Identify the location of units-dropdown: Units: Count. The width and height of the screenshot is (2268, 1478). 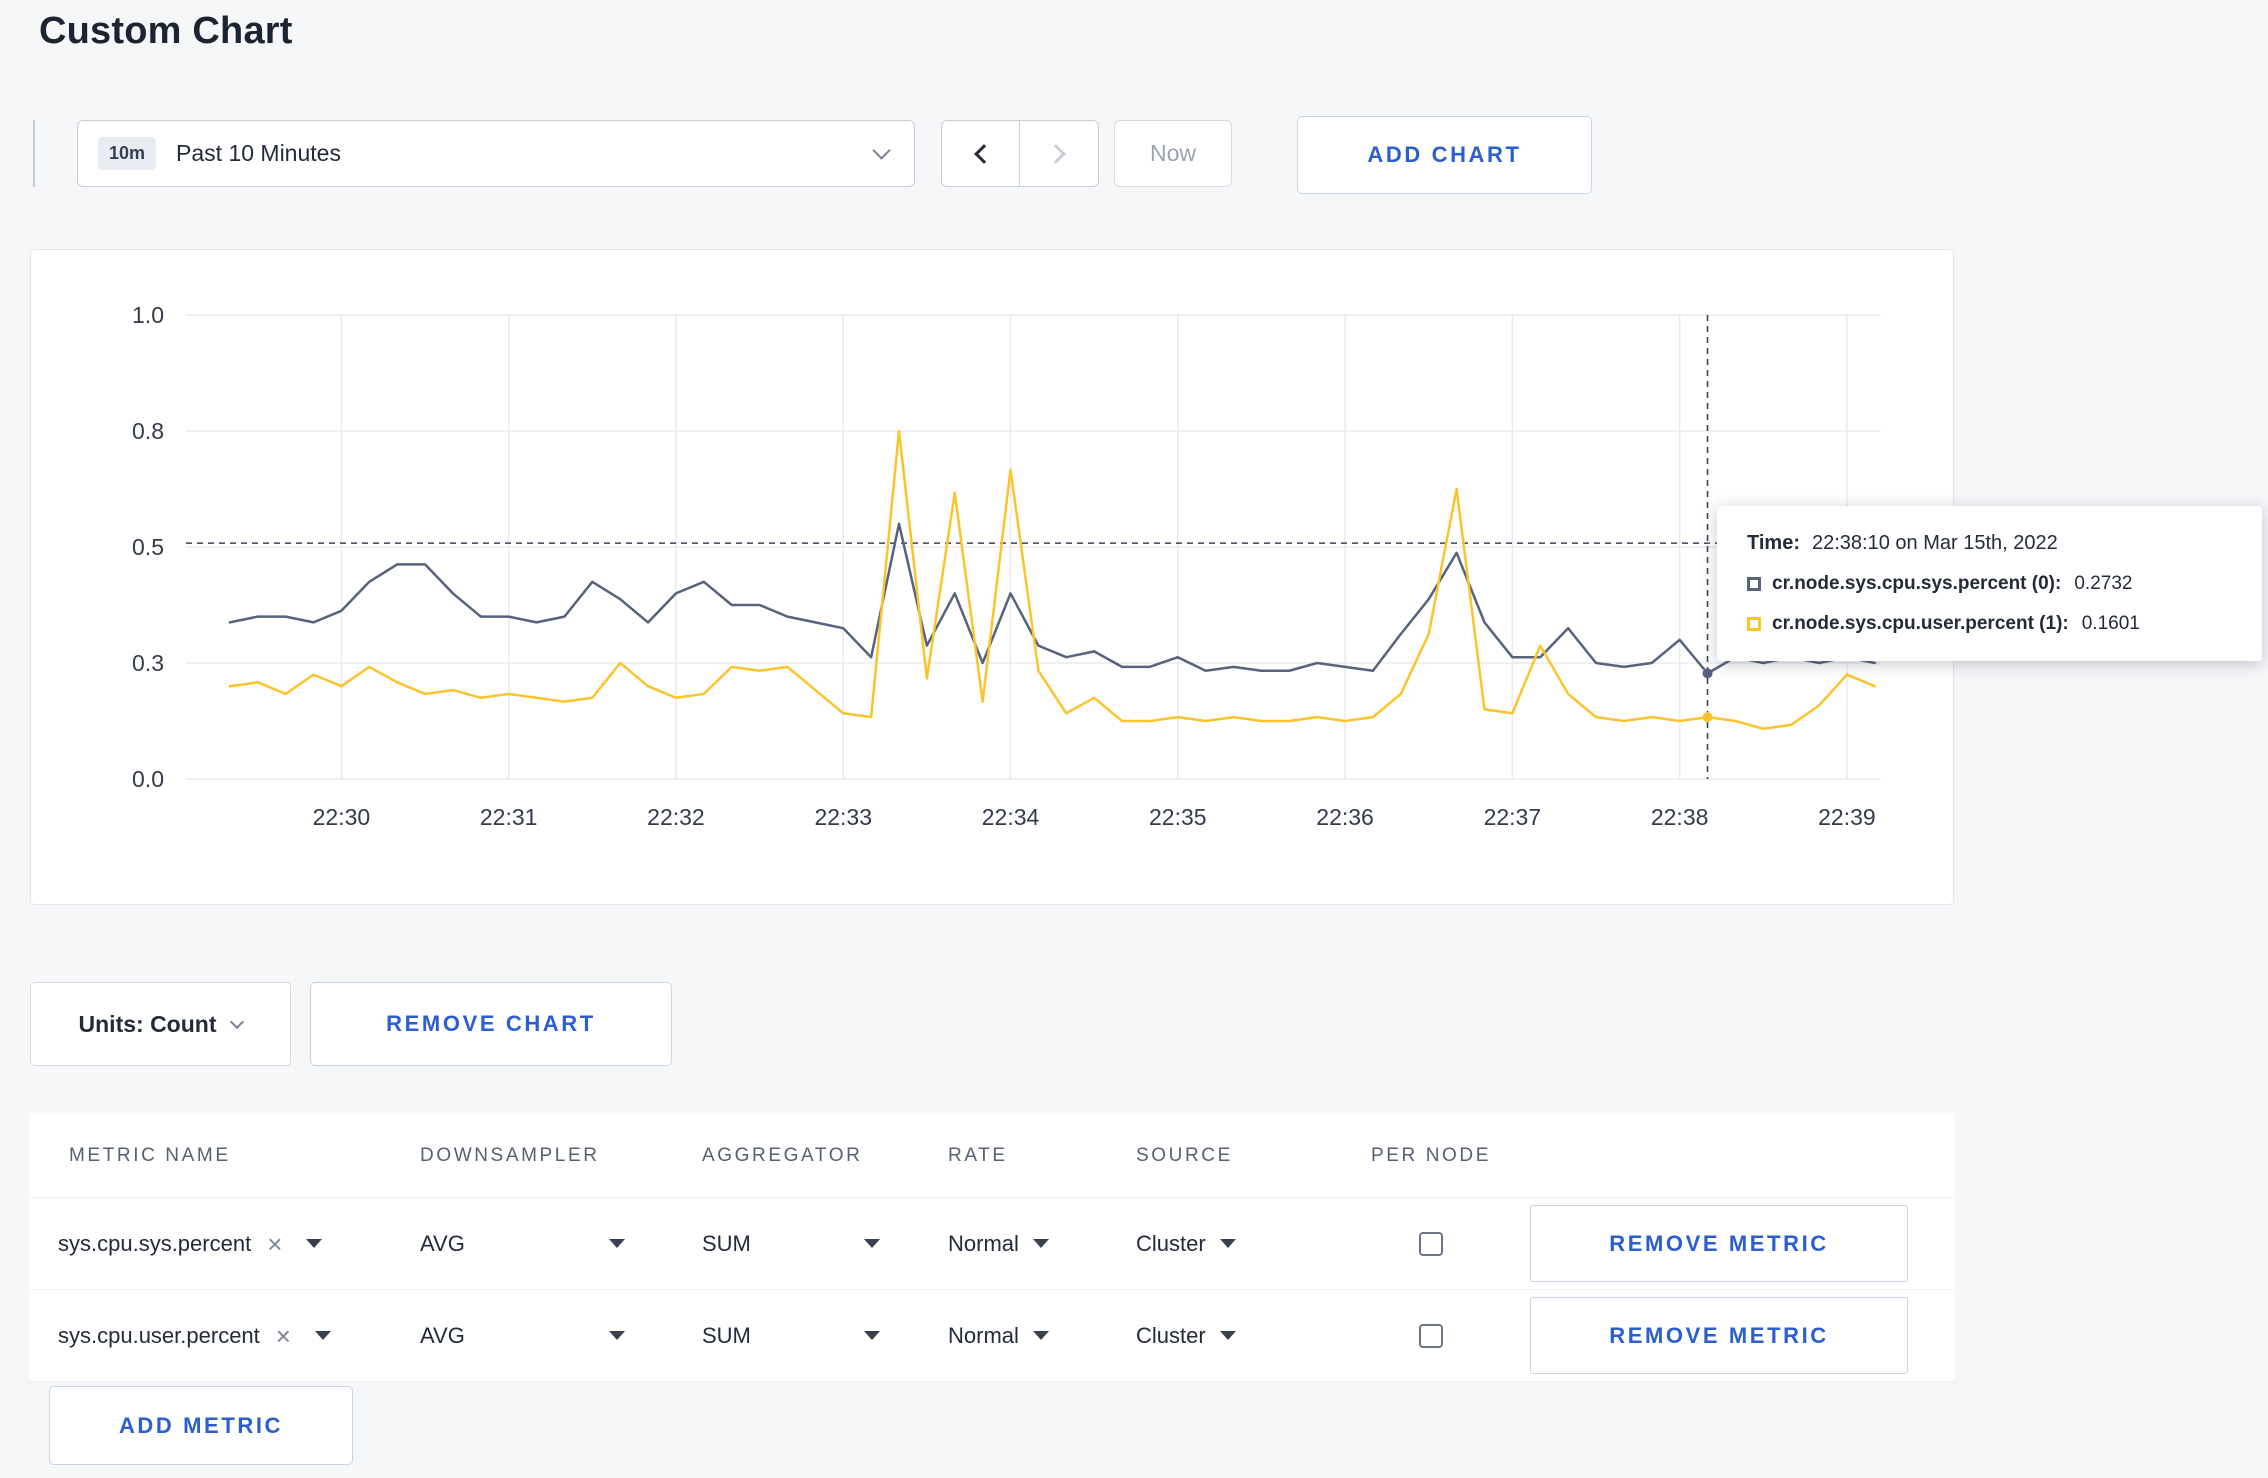
(160, 1024).